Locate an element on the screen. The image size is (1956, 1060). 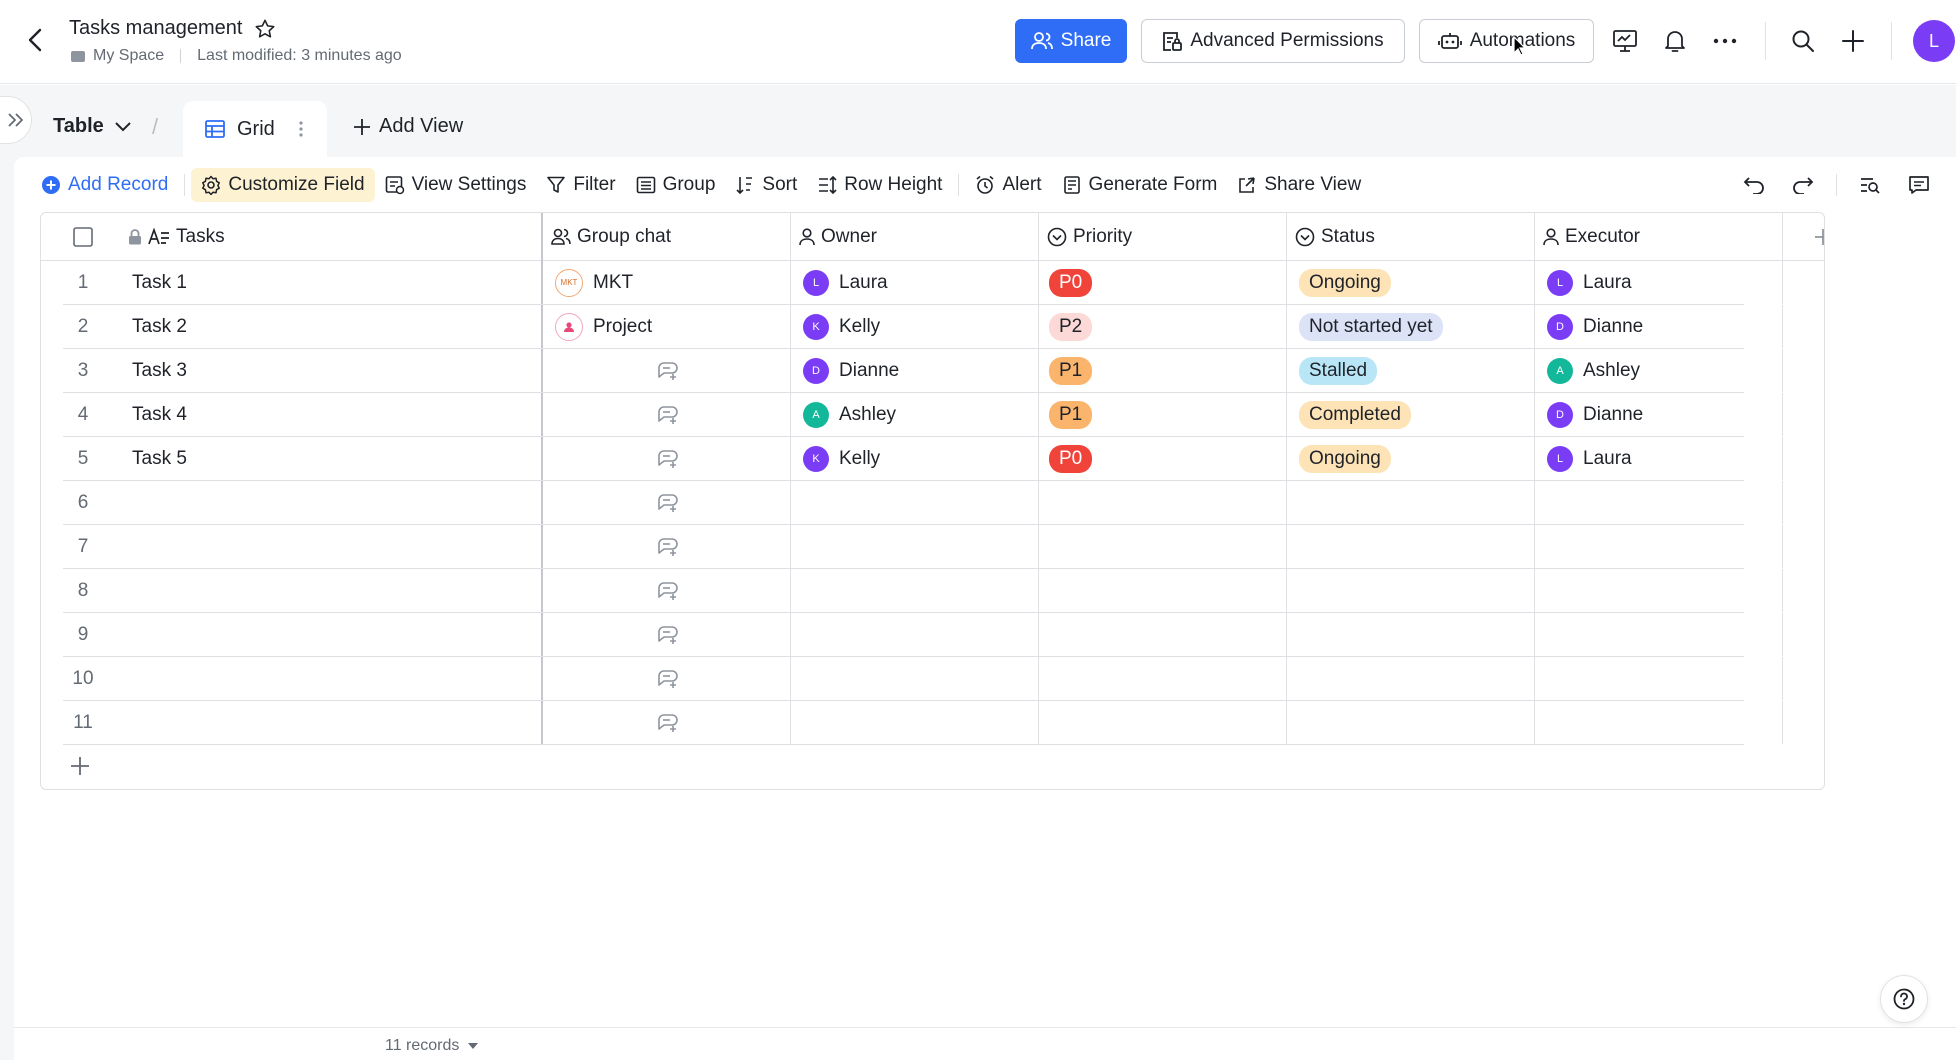
generate-form-button: Generate Form is located at coordinates (1140, 185).